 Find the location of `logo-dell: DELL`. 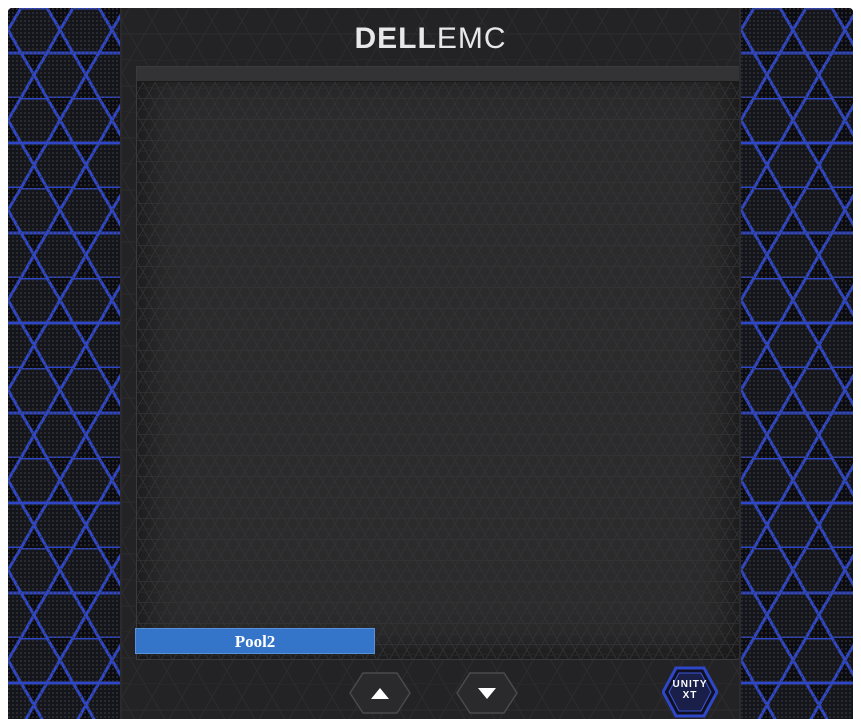

logo-dell: DELL is located at coordinates (395, 38).